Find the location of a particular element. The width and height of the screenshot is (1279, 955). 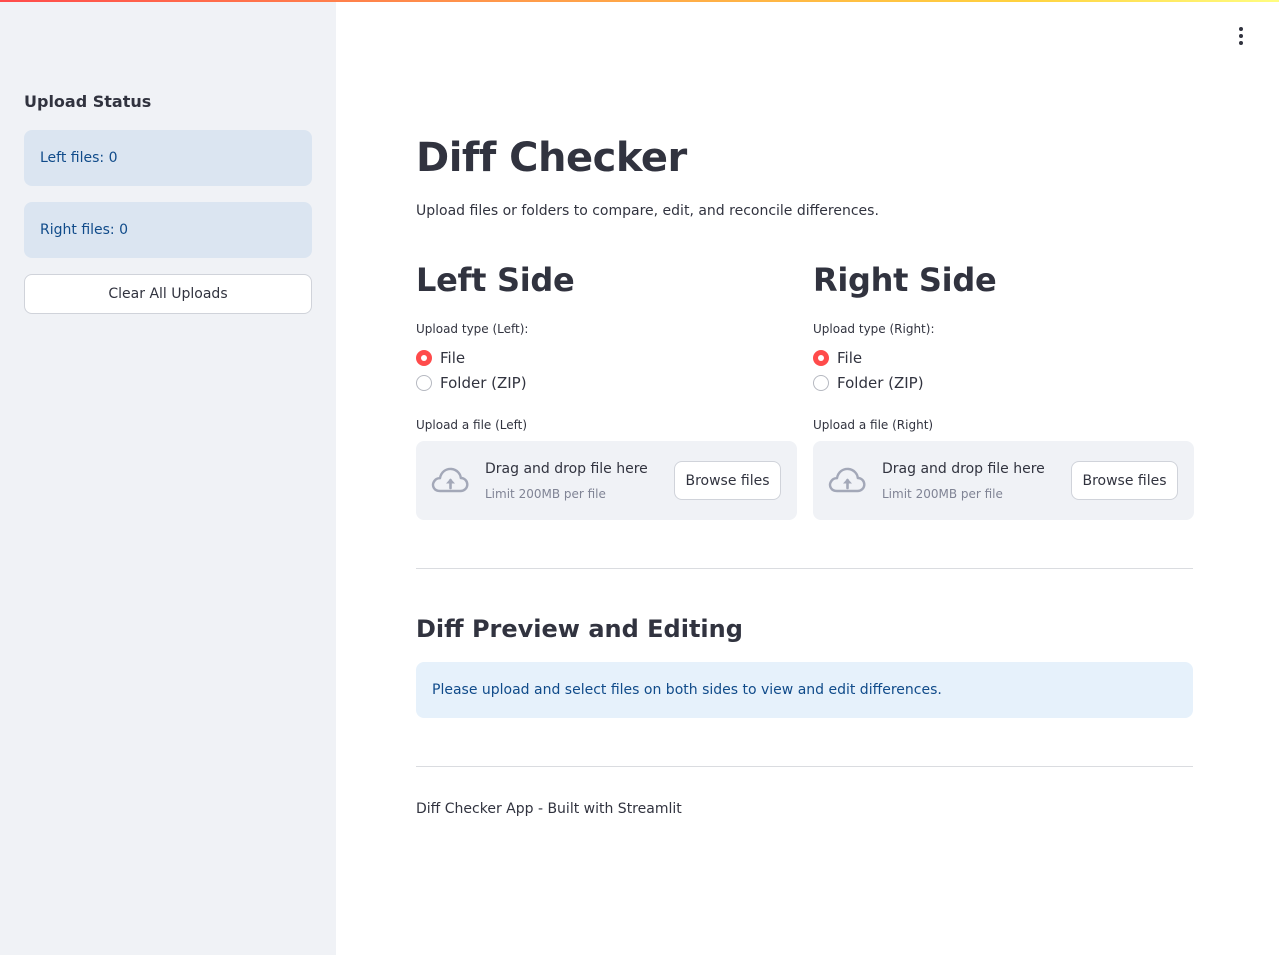

kebab-menu-icon is located at coordinates (1241, 36).